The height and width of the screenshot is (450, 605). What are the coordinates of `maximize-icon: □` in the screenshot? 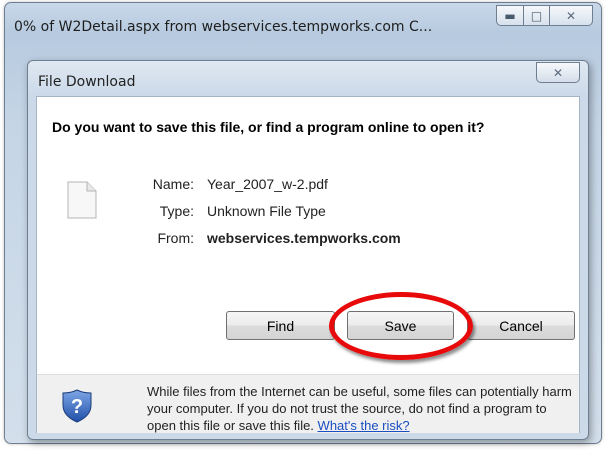 It's located at (536, 15).